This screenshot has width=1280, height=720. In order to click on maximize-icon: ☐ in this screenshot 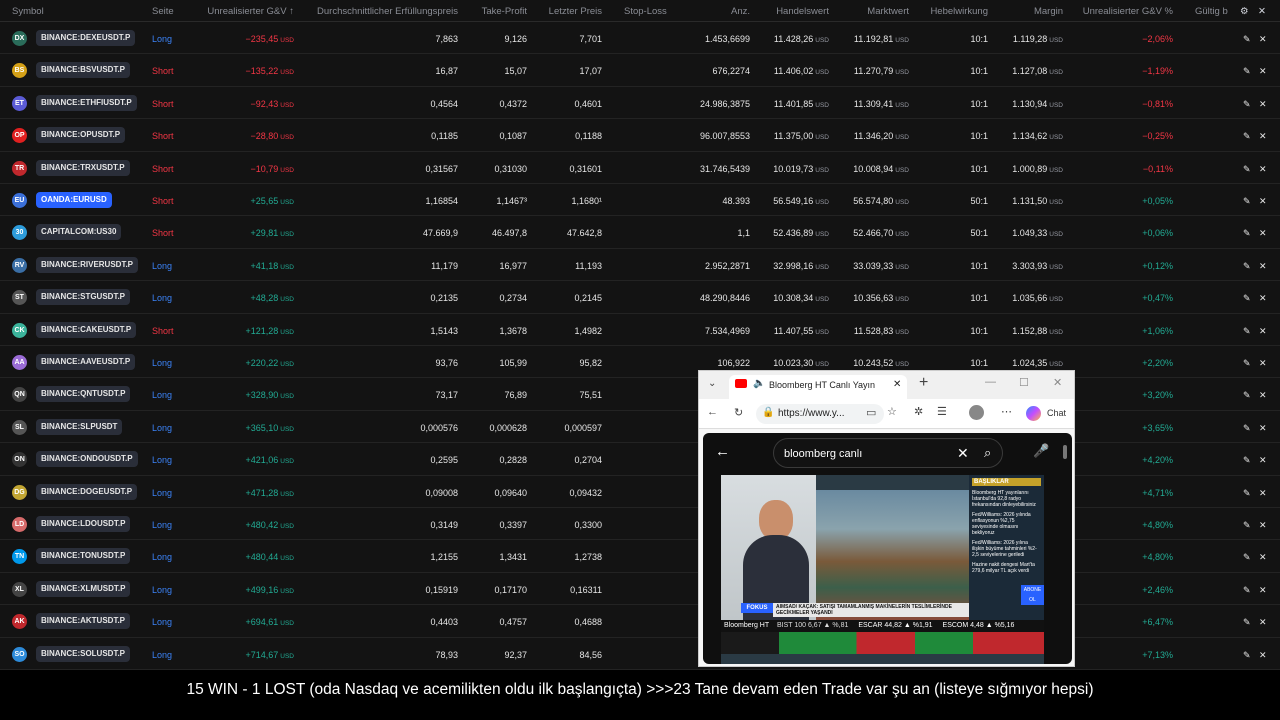, I will do `click(1024, 382)`.